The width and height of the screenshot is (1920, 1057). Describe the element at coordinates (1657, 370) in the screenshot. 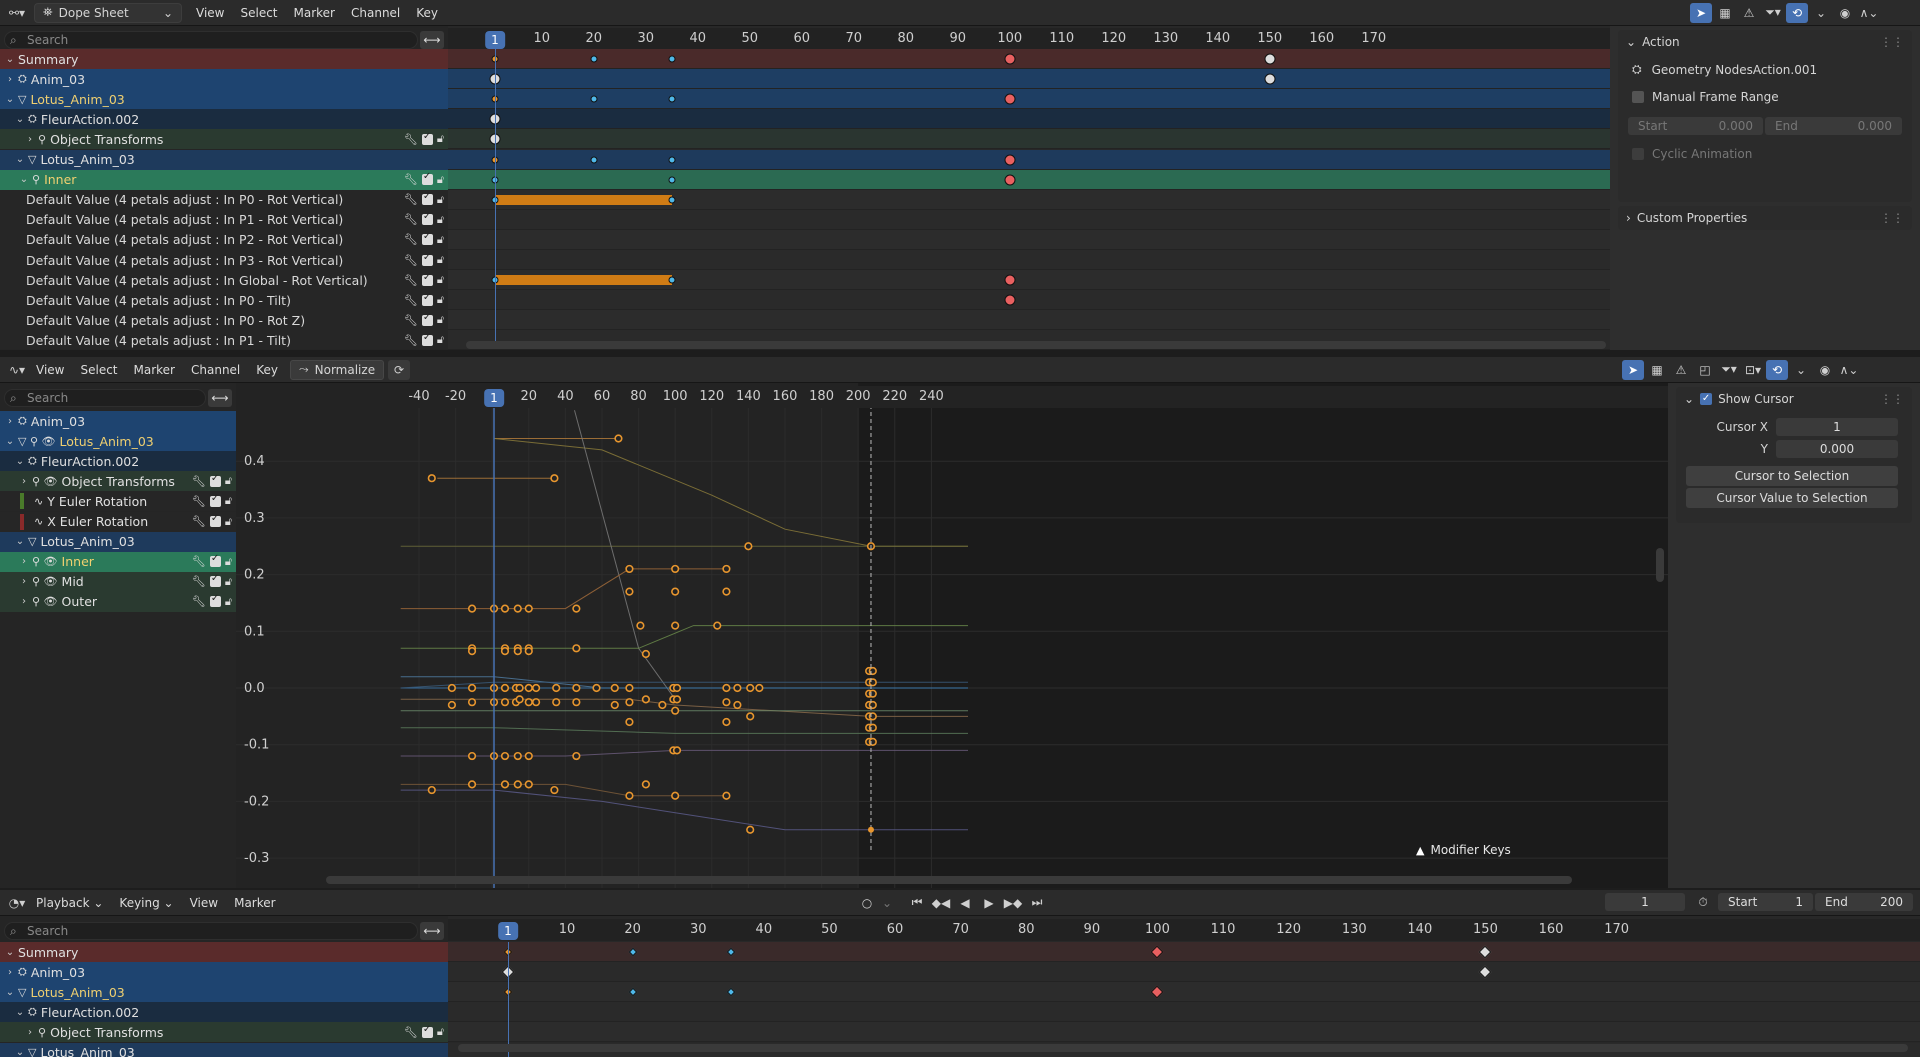

I see `show-hidden-icon: ▦` at that location.